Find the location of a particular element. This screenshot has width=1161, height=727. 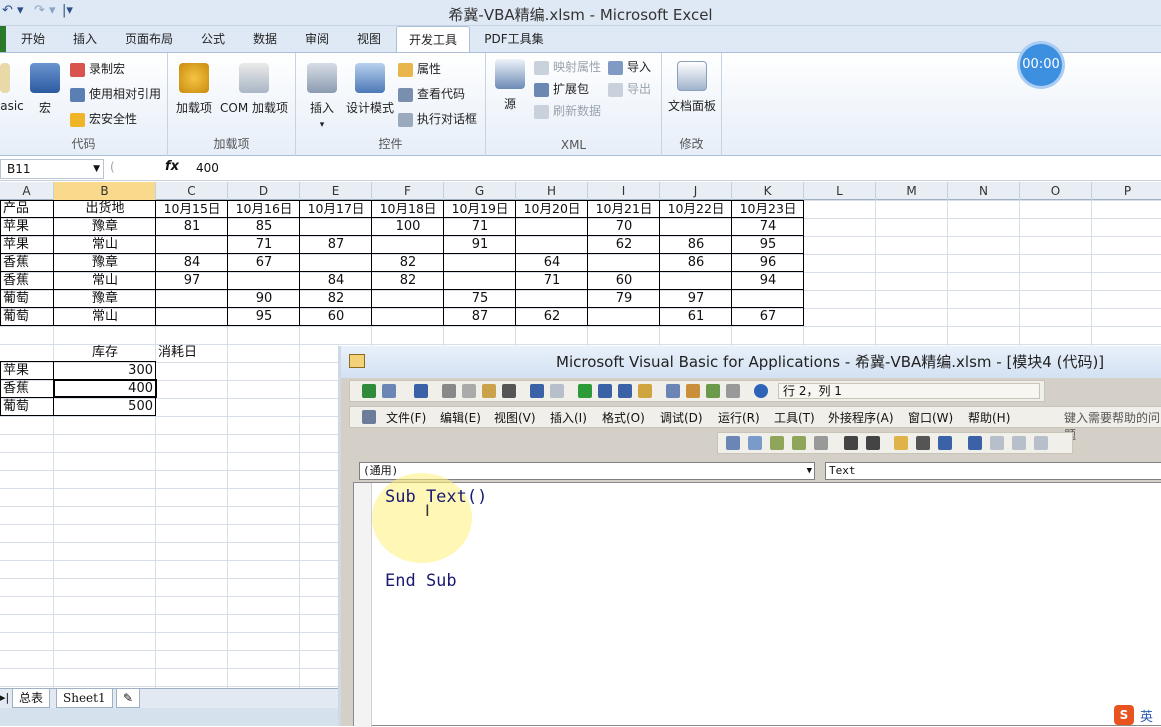

cell: 10月19日 is located at coordinates (480, 209).